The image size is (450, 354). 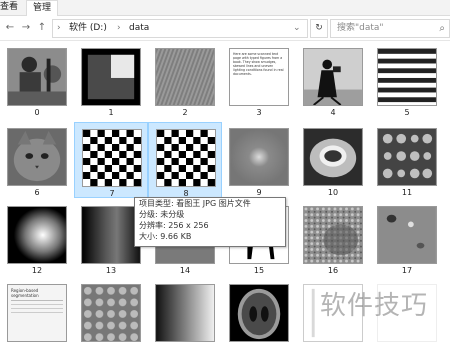 What do you see at coordinates (10, 28) in the screenshot?
I see `back-icon: ←` at bounding box center [10, 28].